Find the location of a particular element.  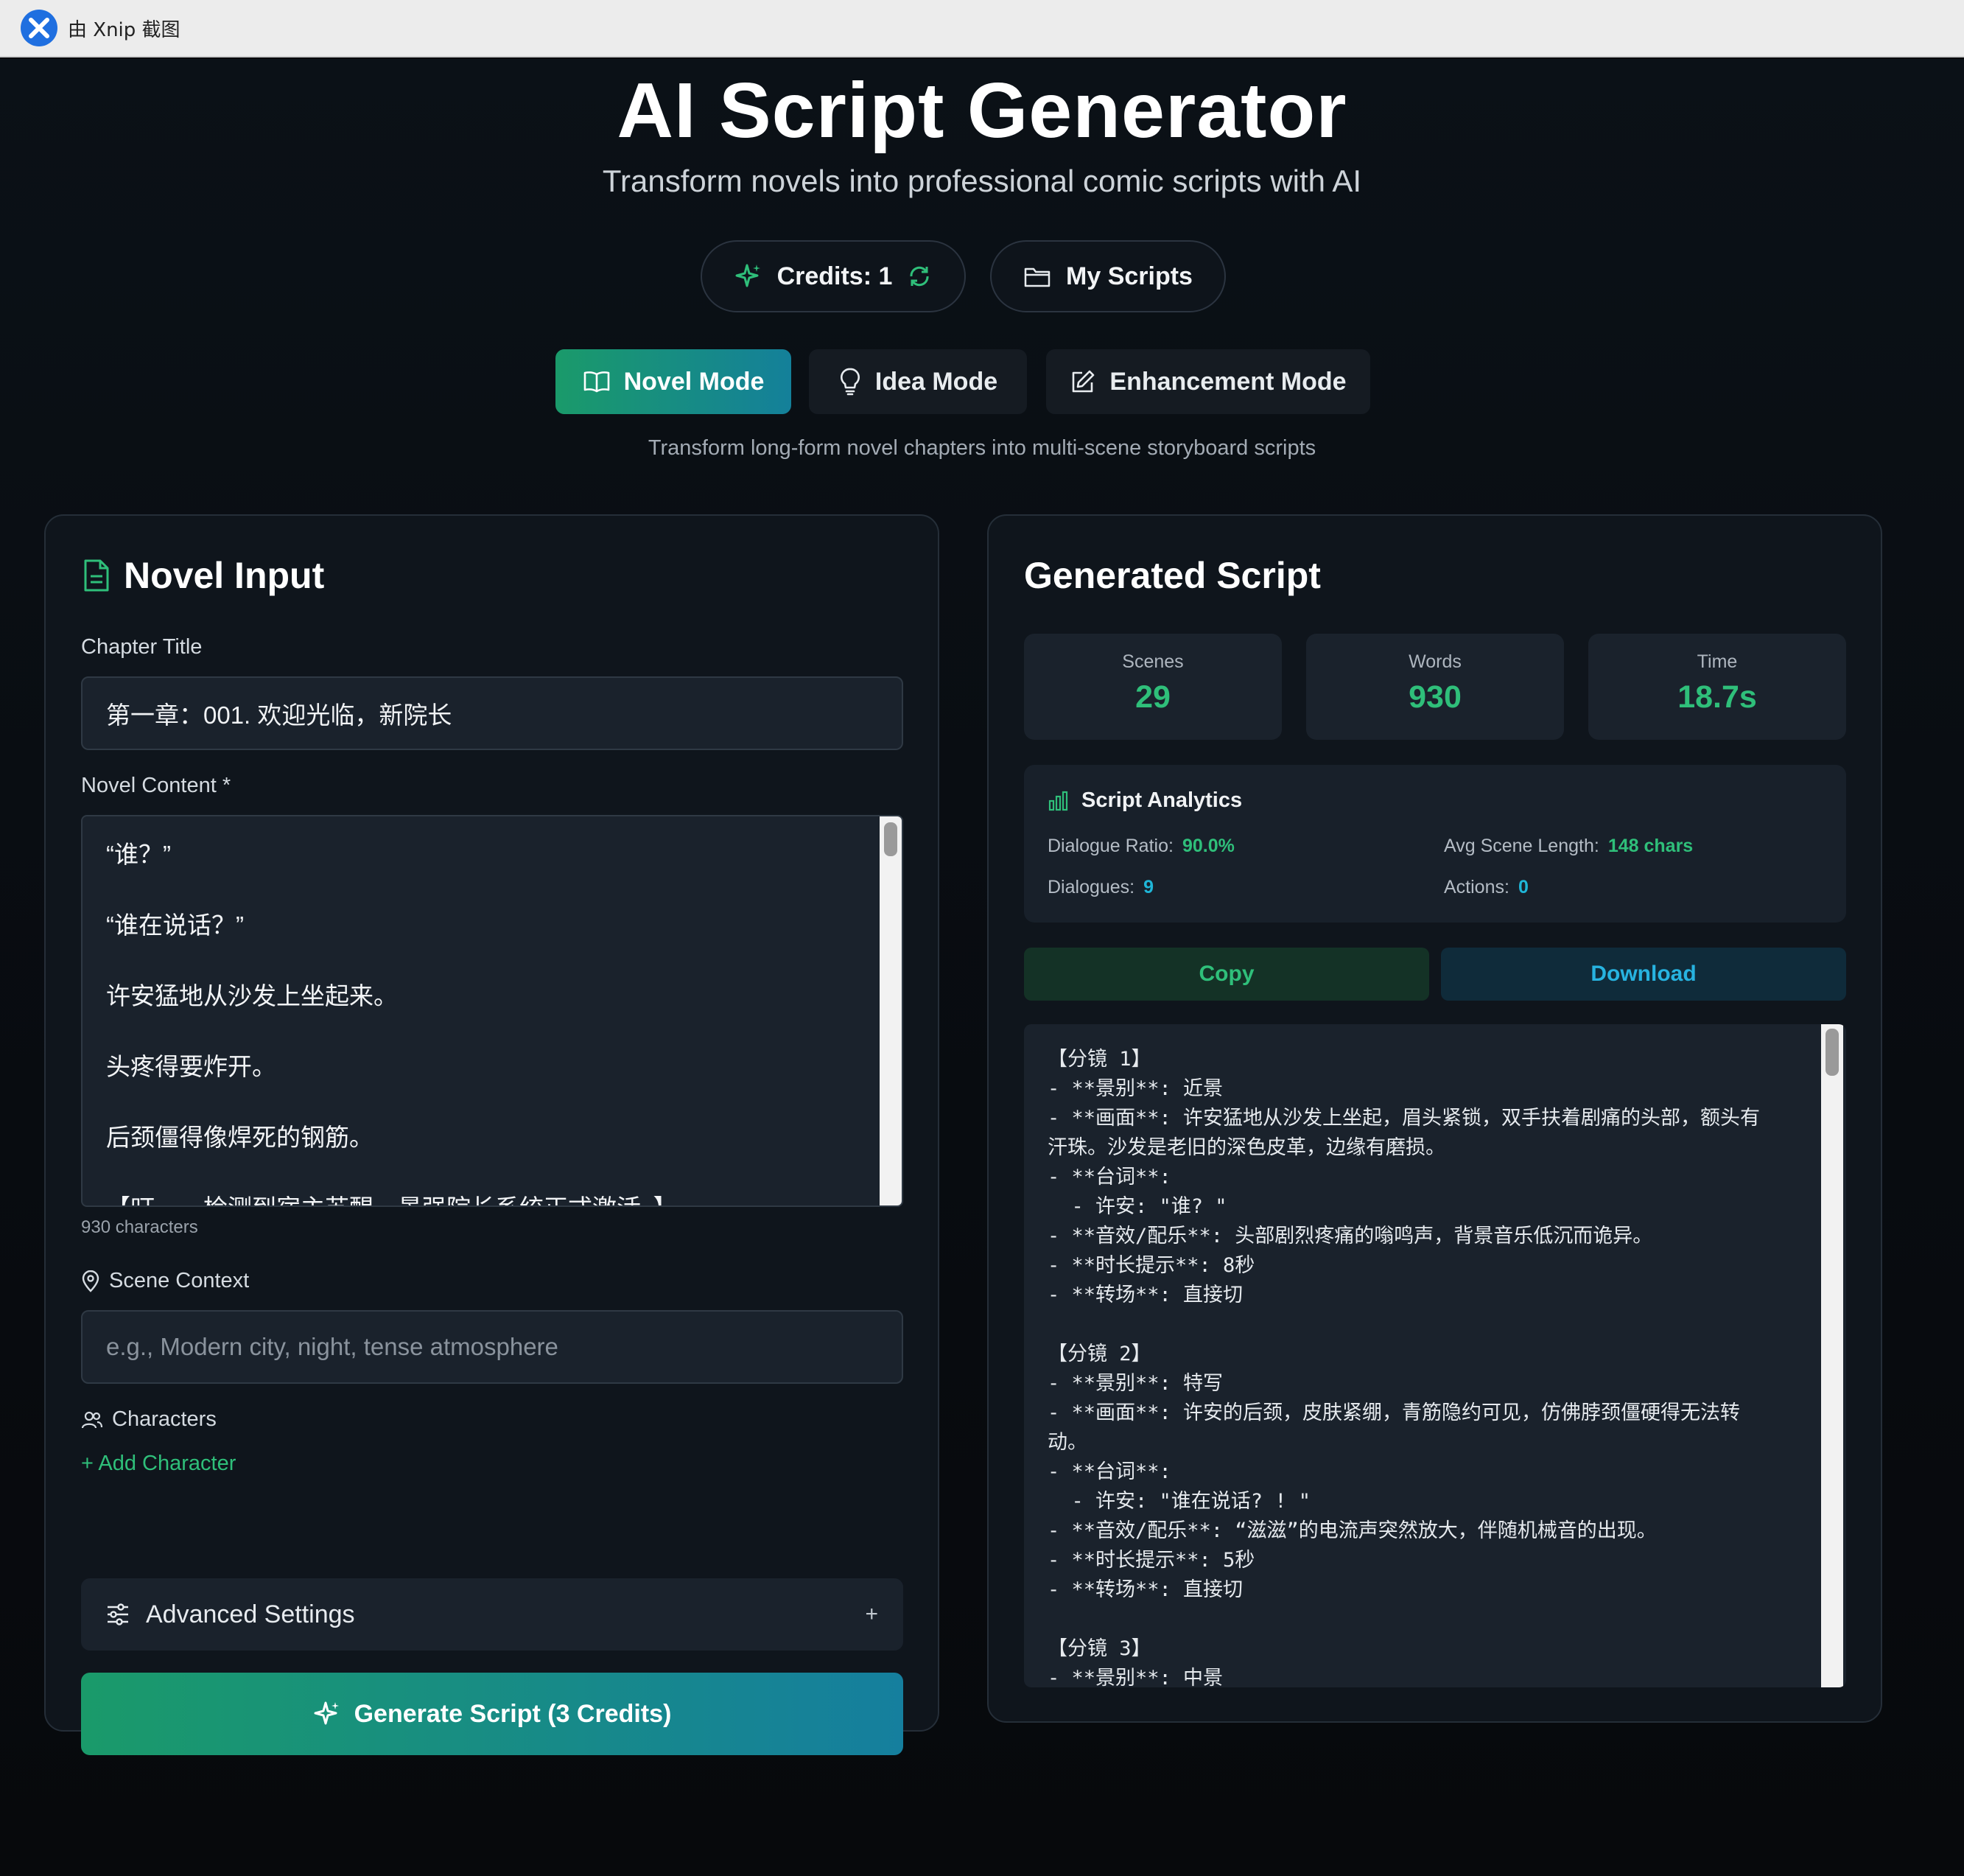

novel-line: 【叮——检测到宿主苏醒，景强院长系统正式激活。】 is located at coordinates (392, 1198).